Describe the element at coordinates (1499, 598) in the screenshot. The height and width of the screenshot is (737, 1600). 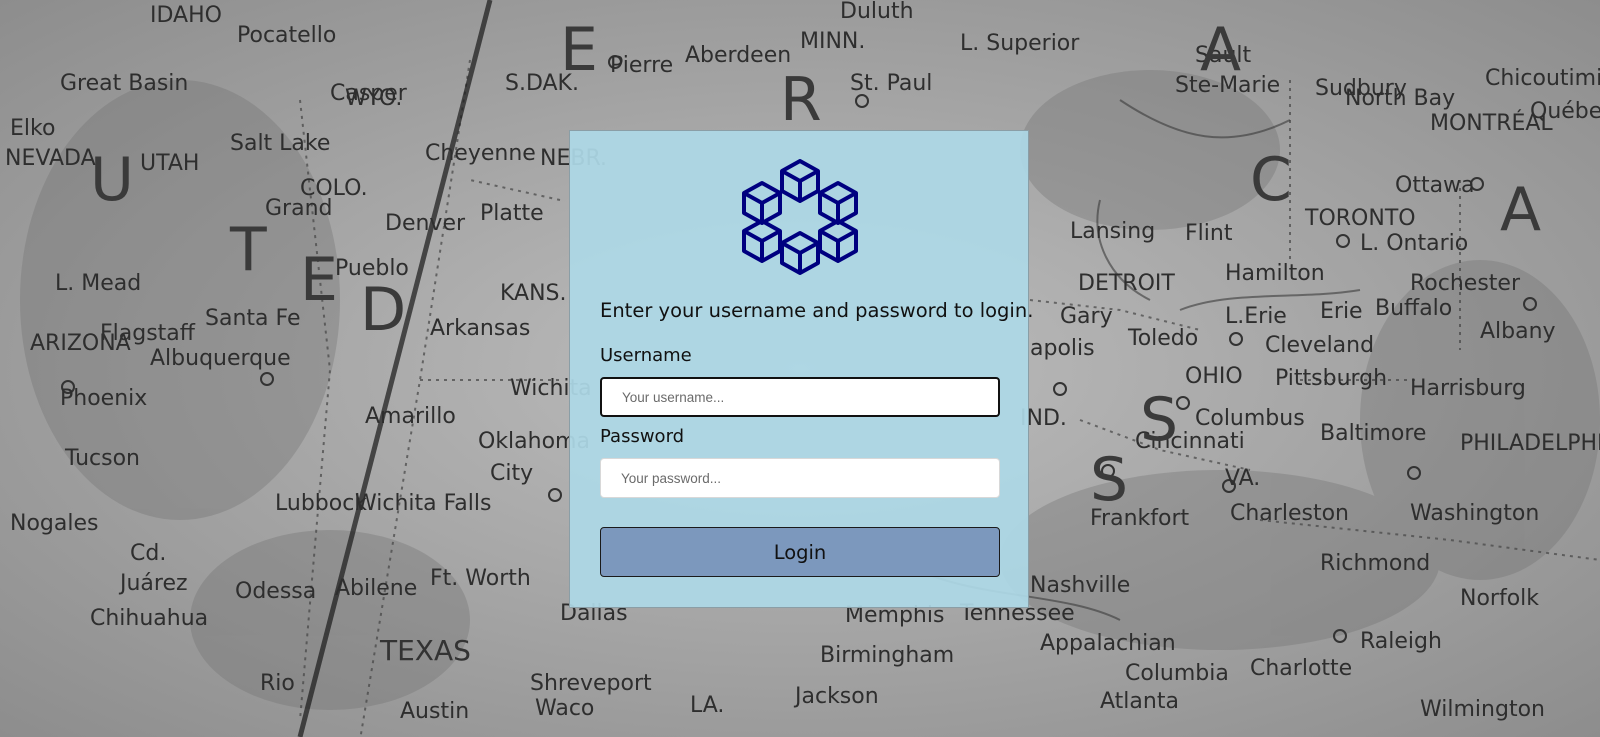
I see `svg-text: Norfolk` at that location.